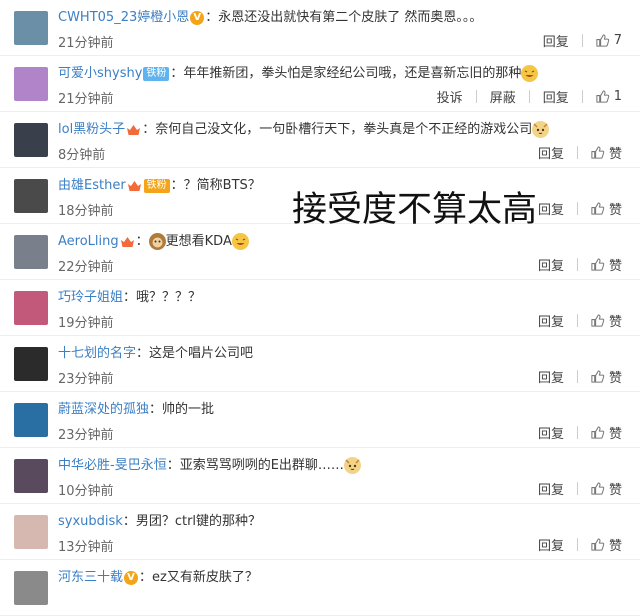  I want to click on action-block-link: 屏蔽, so click(503, 96).